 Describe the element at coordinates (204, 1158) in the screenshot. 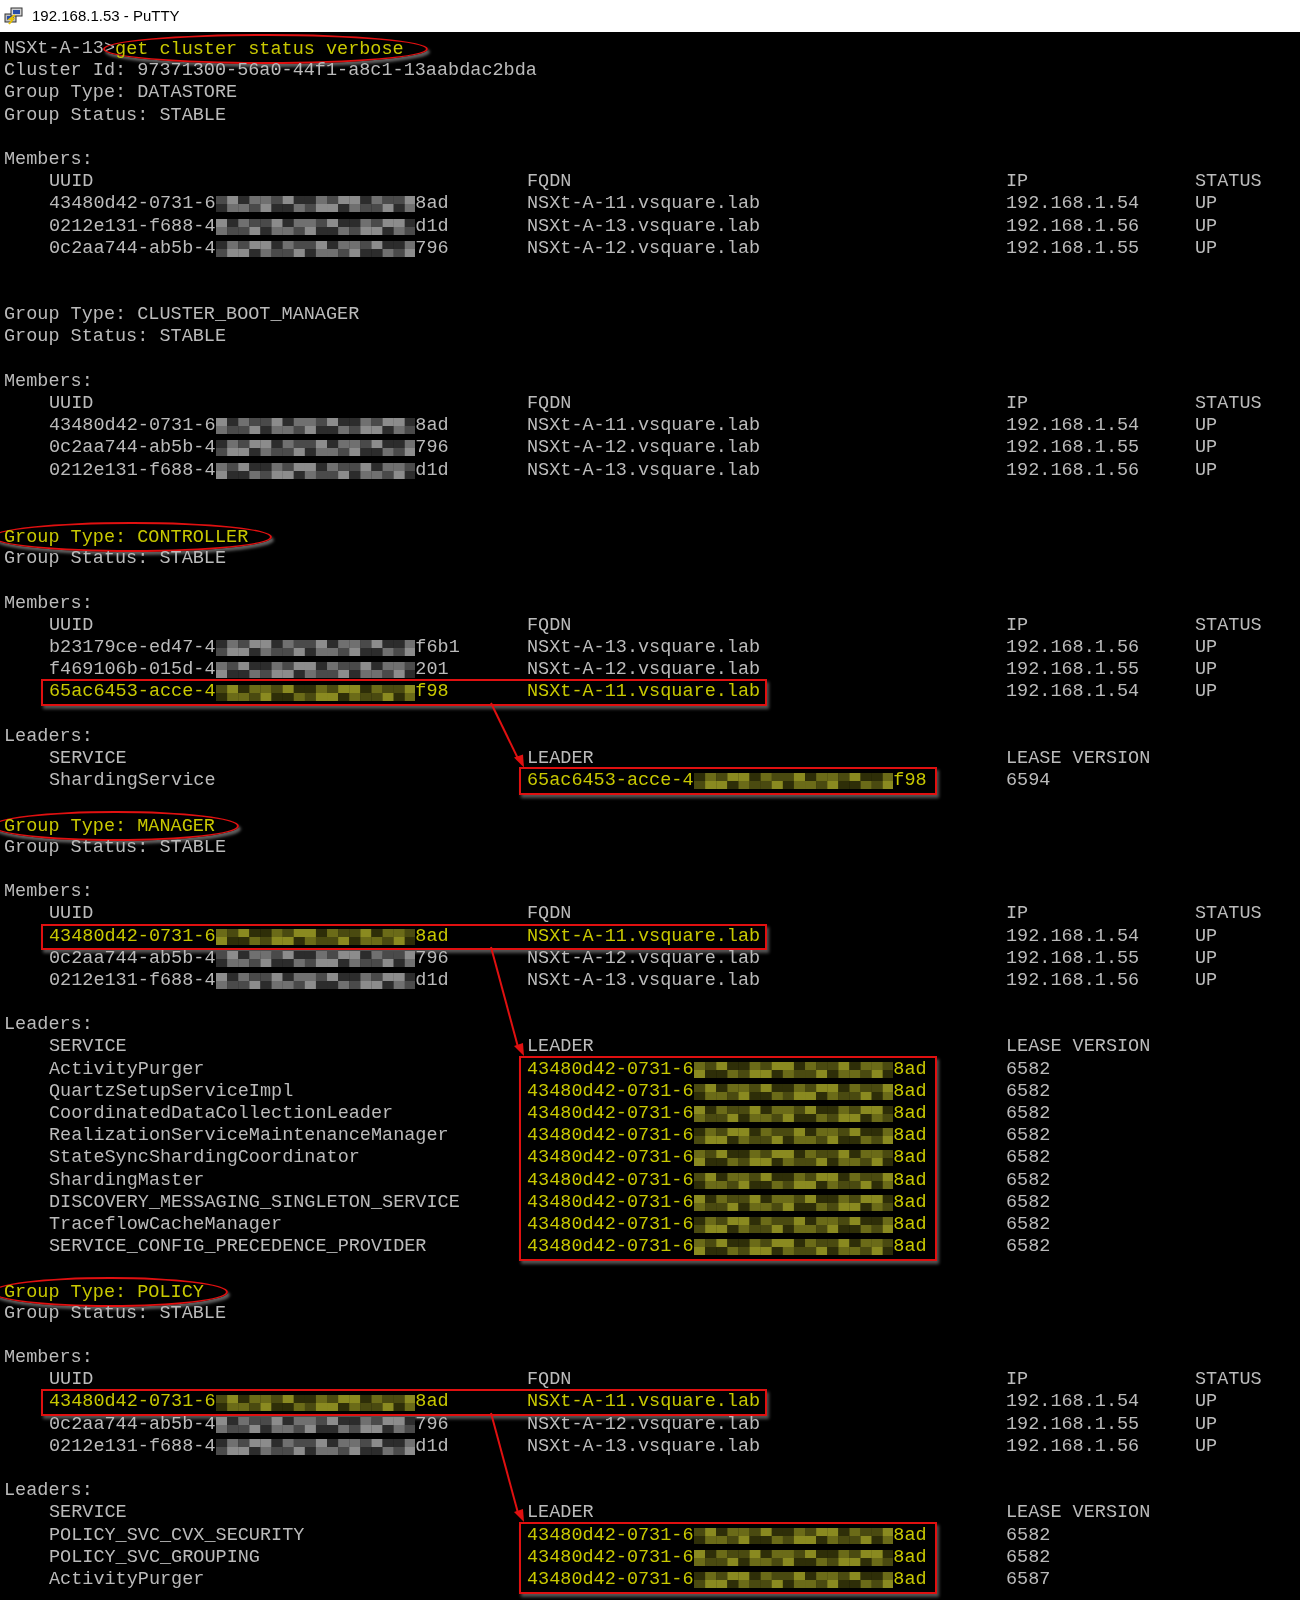

I see `service-name: StateSyncShardingCoordinator` at that location.